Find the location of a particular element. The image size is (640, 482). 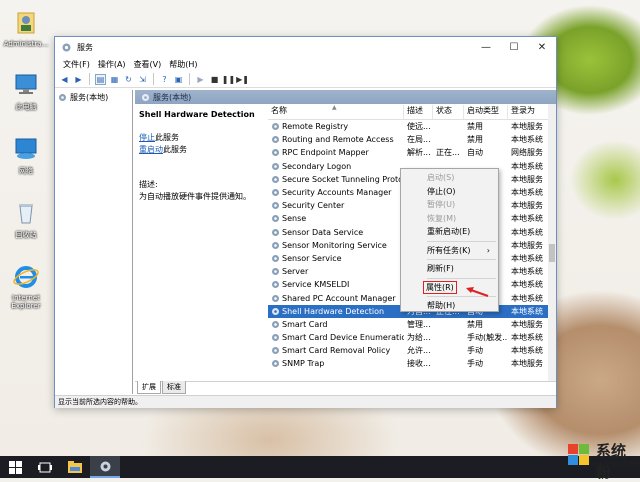

service-name-cell: Smart Card Removal Policy is located at coordinates (336, 350).